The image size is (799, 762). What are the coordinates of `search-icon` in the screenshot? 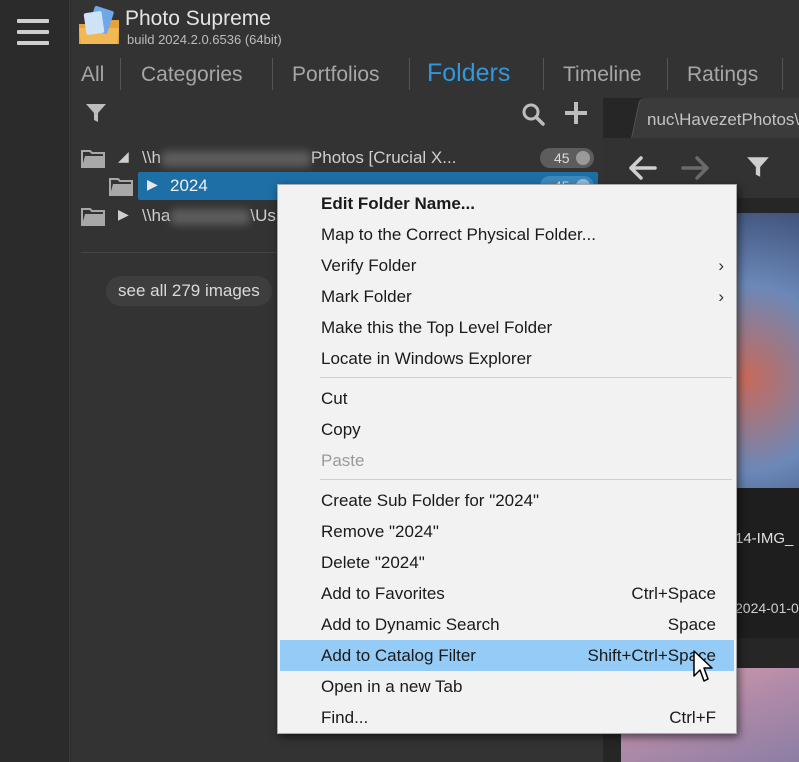 It's located at (533, 114).